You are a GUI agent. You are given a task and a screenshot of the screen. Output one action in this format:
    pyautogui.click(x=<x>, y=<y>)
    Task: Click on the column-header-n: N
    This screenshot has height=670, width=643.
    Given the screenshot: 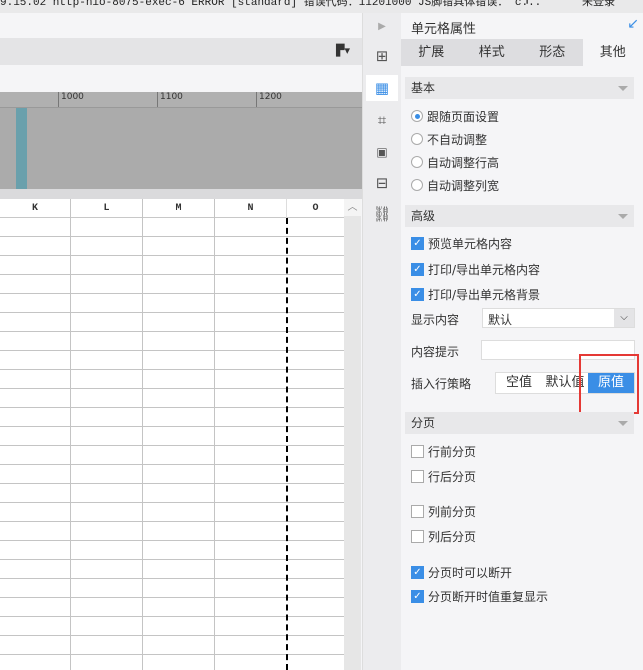 What is the action you would take?
    pyautogui.click(x=251, y=208)
    